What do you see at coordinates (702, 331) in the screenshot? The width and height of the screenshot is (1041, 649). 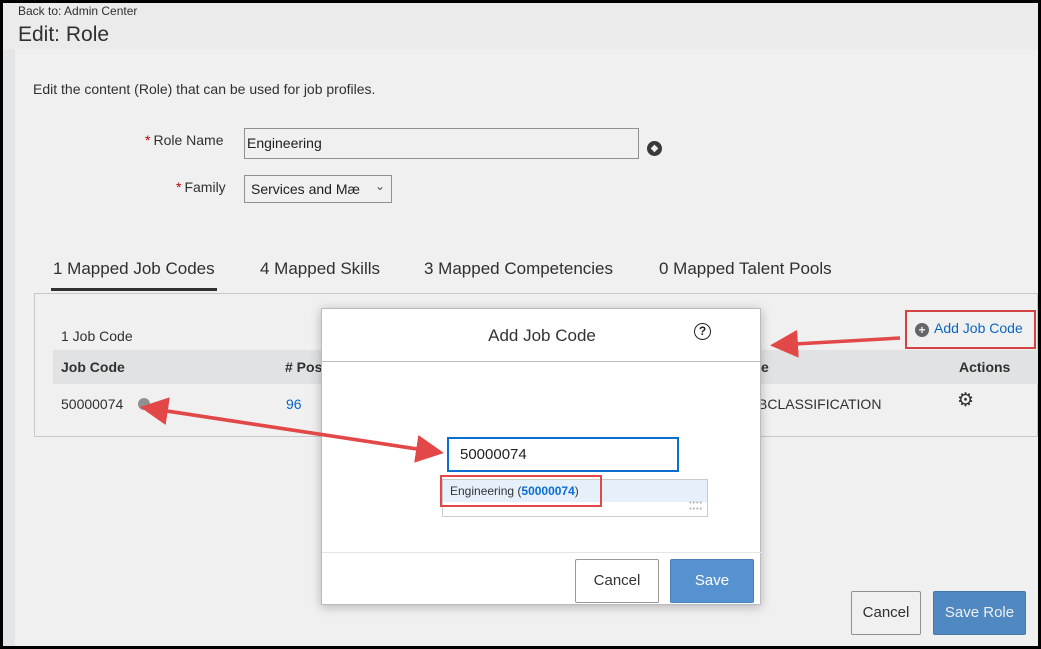 I see `help-icon: ?` at bounding box center [702, 331].